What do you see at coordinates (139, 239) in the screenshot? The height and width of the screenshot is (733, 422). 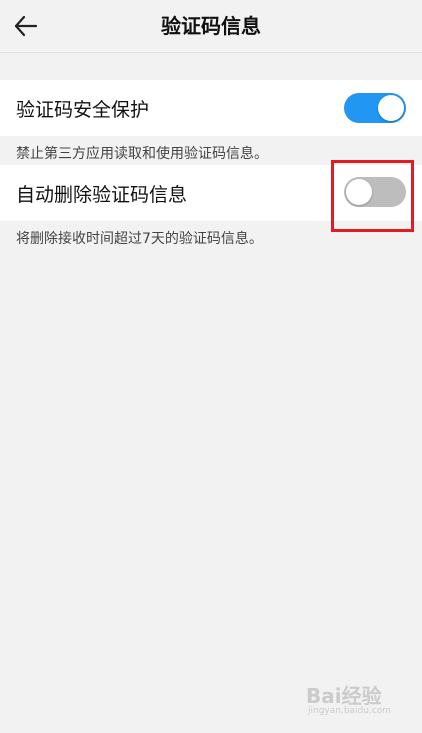 I see `setting-description-auto-delete: 将删除接收时间超过7天的验证码信息。` at bounding box center [139, 239].